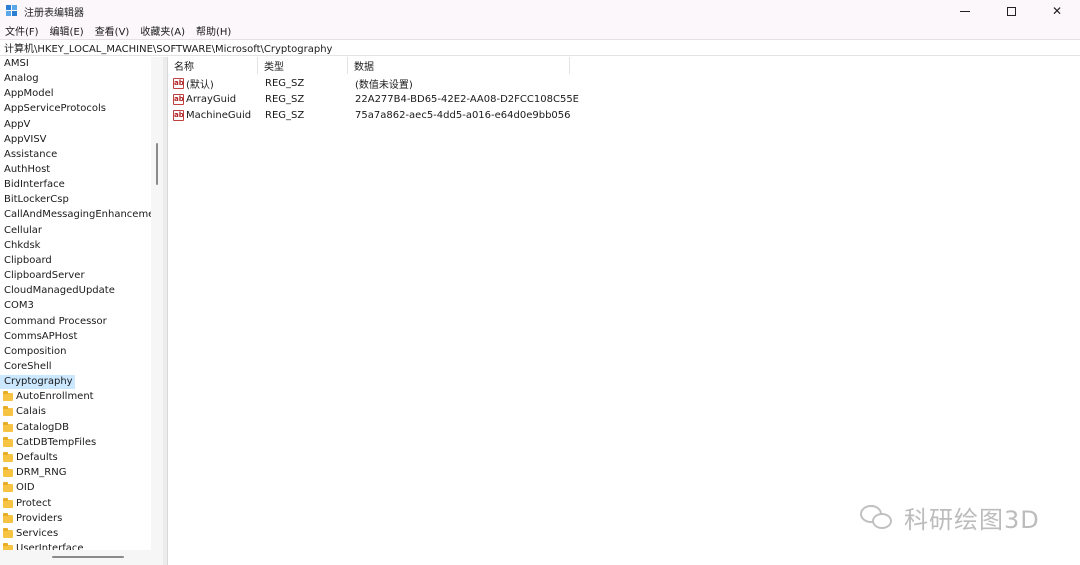 The height and width of the screenshot is (565, 1080). What do you see at coordinates (27, 367) in the screenshot?
I see `tree-item: CoreShell` at bounding box center [27, 367].